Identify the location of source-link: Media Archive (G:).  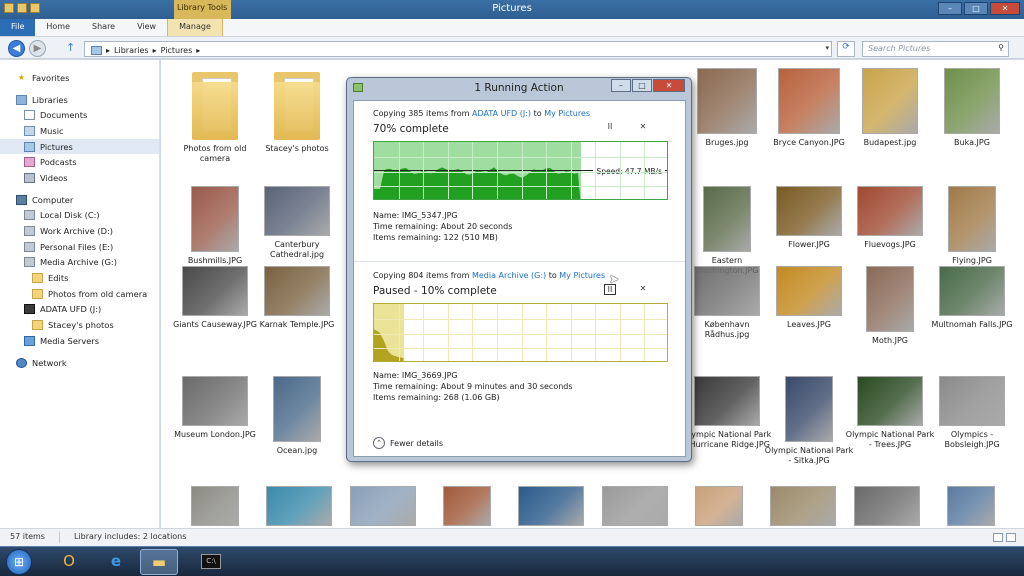
(509, 275).